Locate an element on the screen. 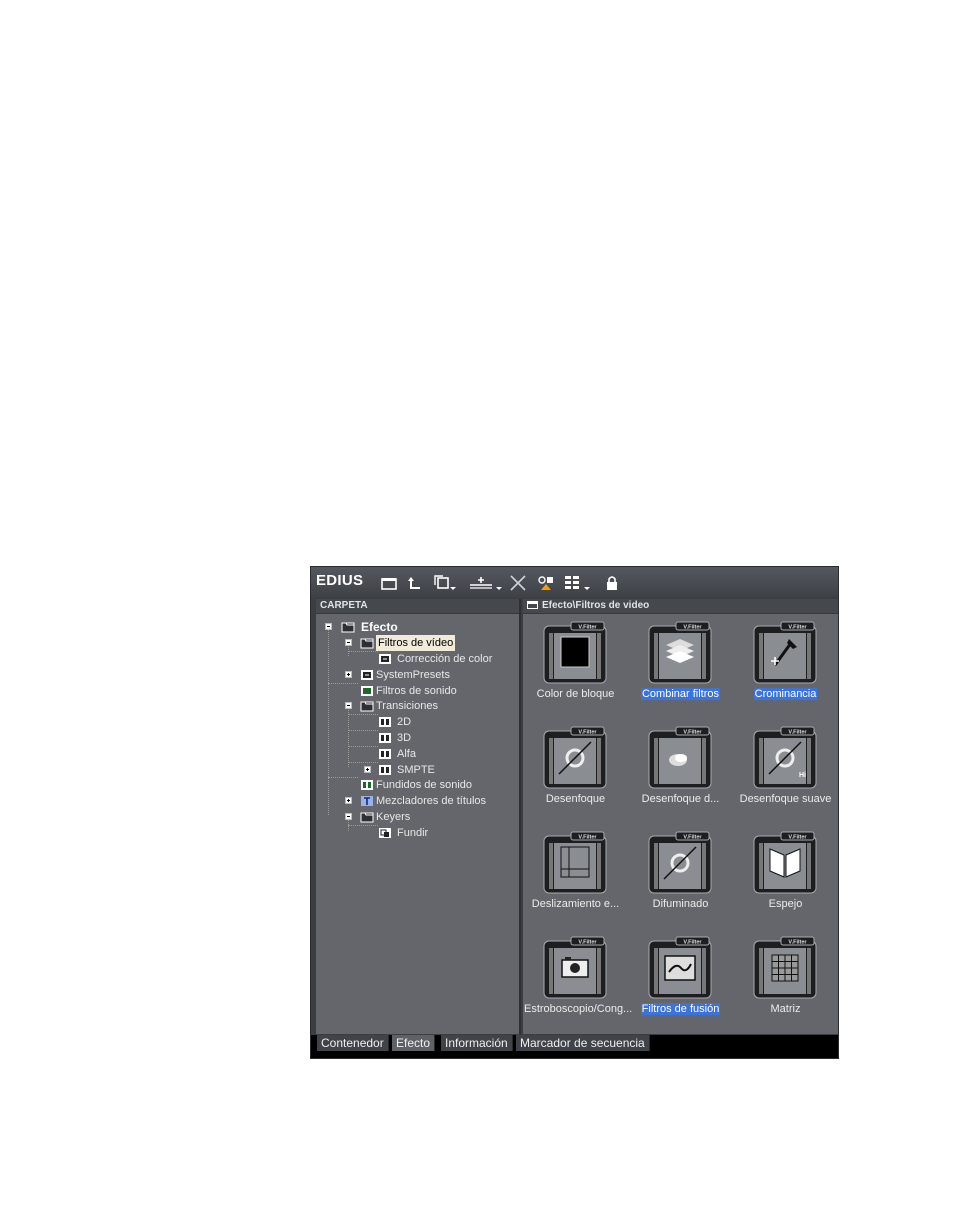  effect-tile: V.Filter Desenfoque is located at coordinates (575, 772).